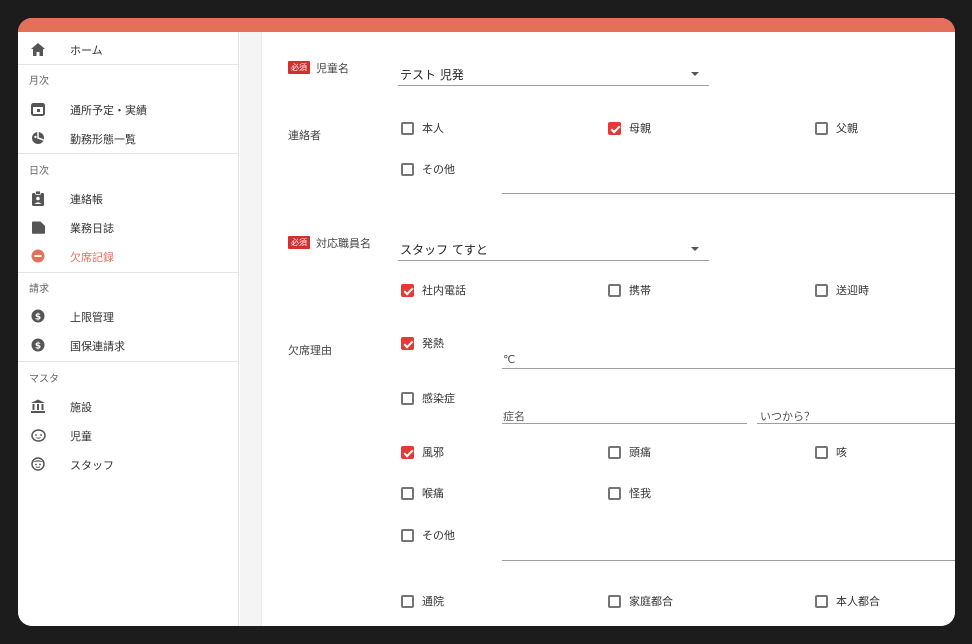  Describe the element at coordinates (128, 227) in the screenshot. I see `sidebar-item-work-log: 業務日誌` at that location.